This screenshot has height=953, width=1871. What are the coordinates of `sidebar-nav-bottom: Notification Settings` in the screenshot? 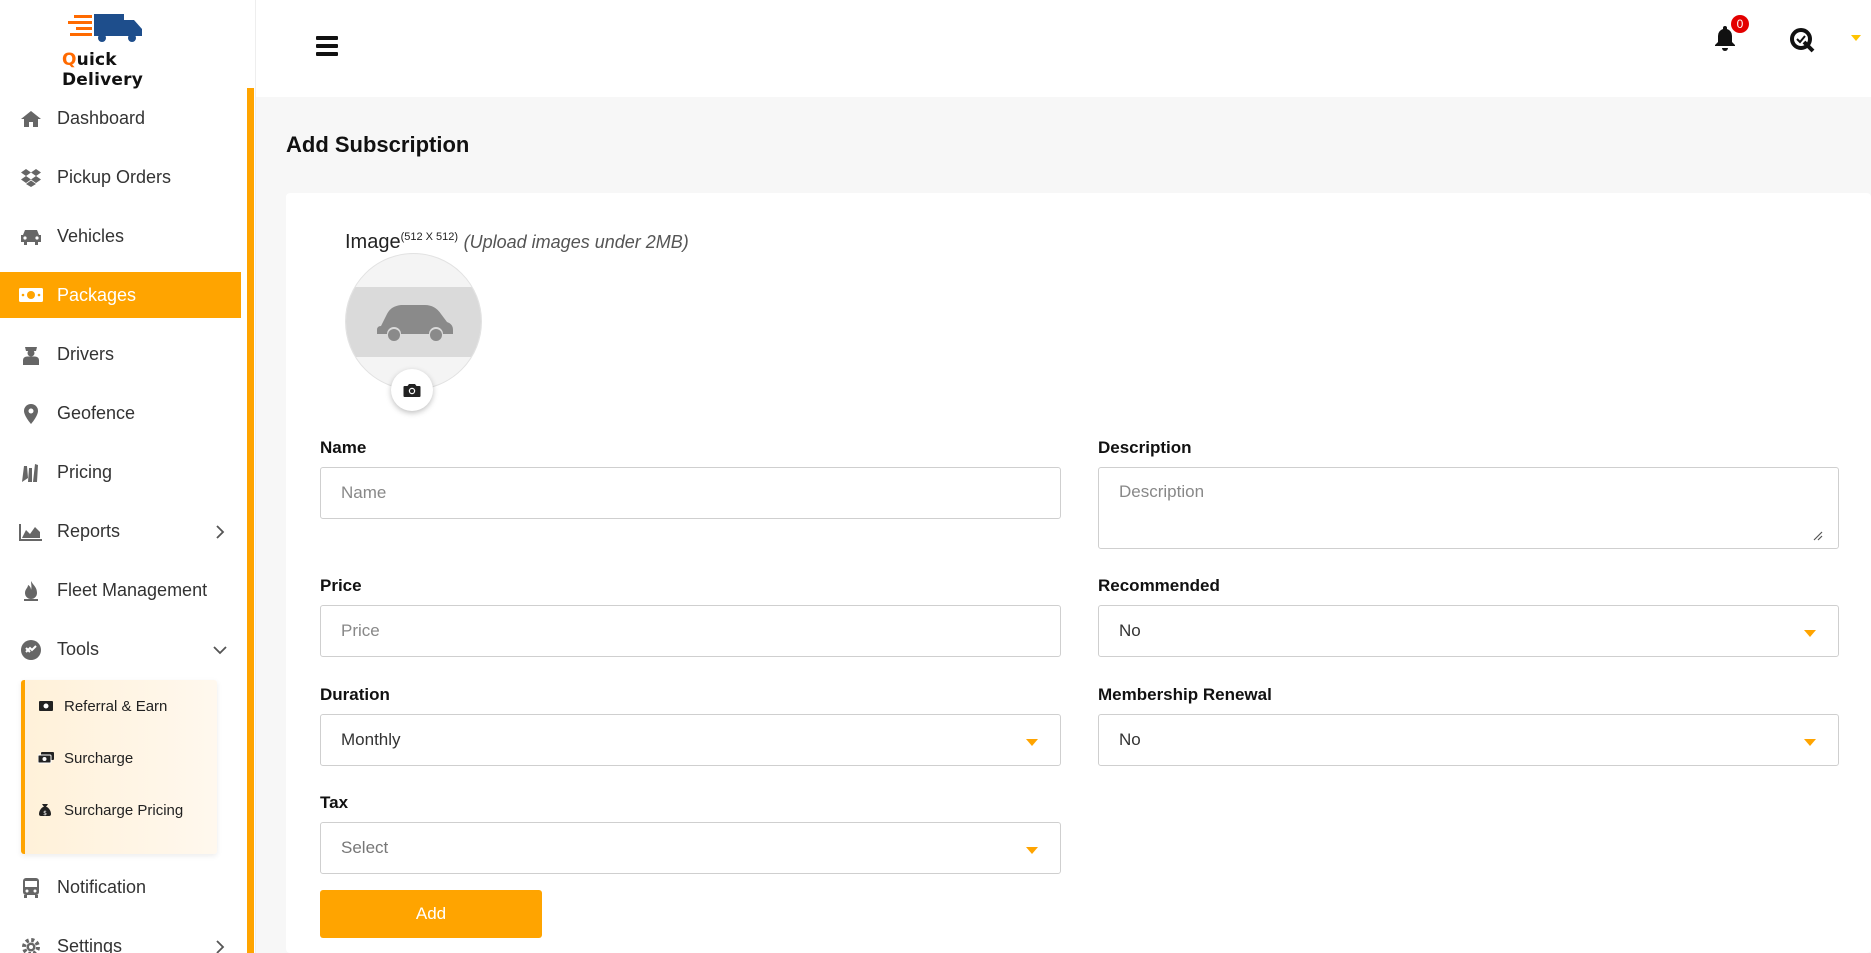 It's located at (120, 905).